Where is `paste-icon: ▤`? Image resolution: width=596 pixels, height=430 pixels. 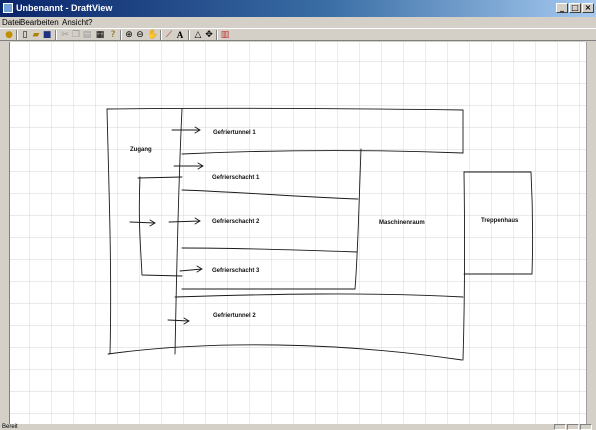
paste-icon: ▤ is located at coordinates (87, 35).